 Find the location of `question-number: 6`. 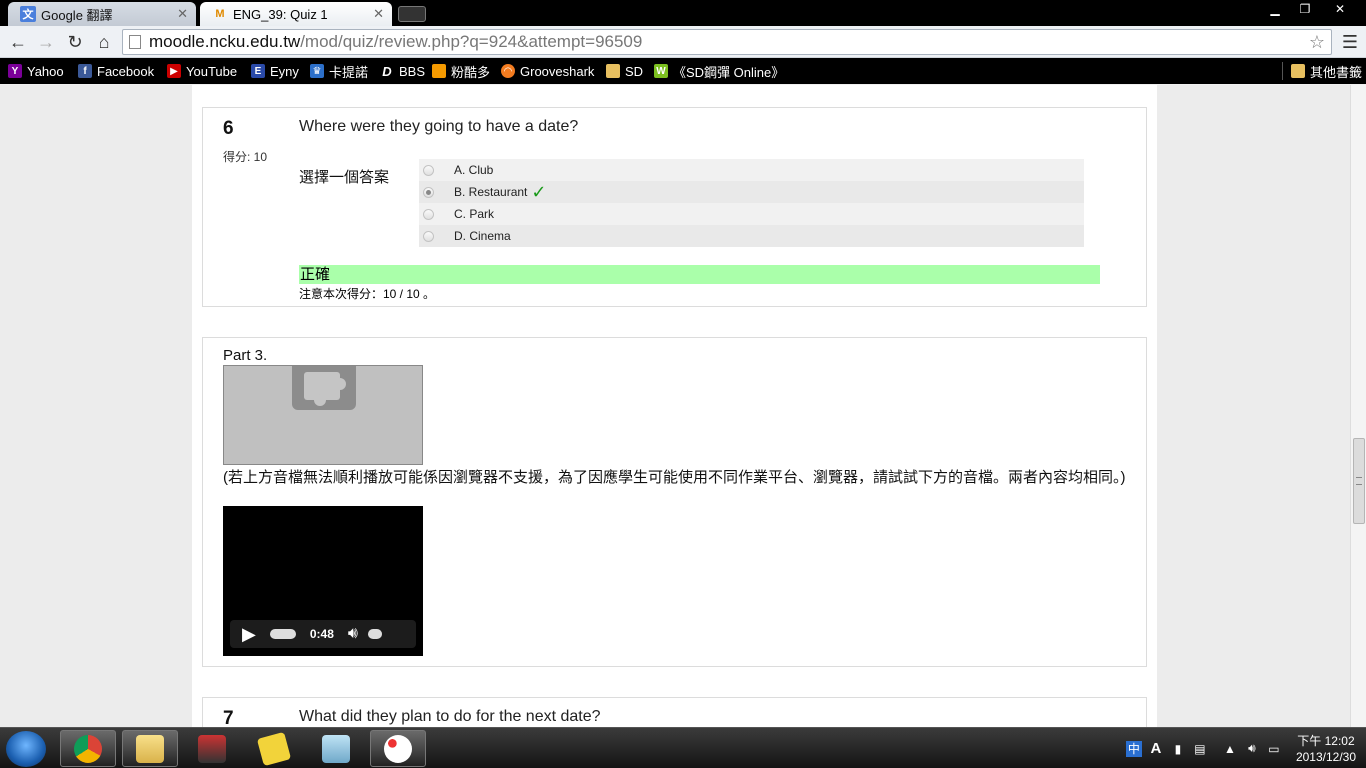

question-number: 6 is located at coordinates (228, 128).